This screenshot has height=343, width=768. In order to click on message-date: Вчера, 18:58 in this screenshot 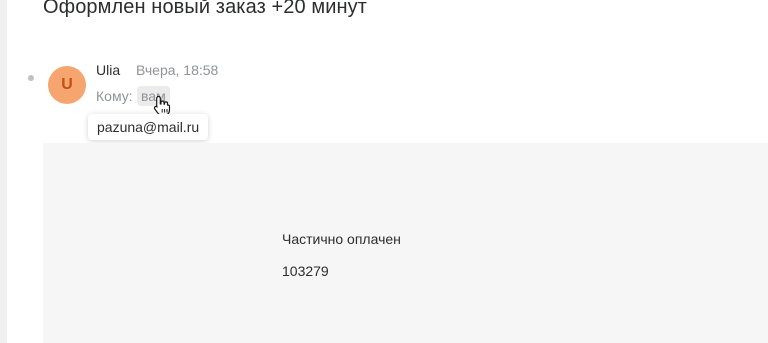, I will do `click(177, 70)`.